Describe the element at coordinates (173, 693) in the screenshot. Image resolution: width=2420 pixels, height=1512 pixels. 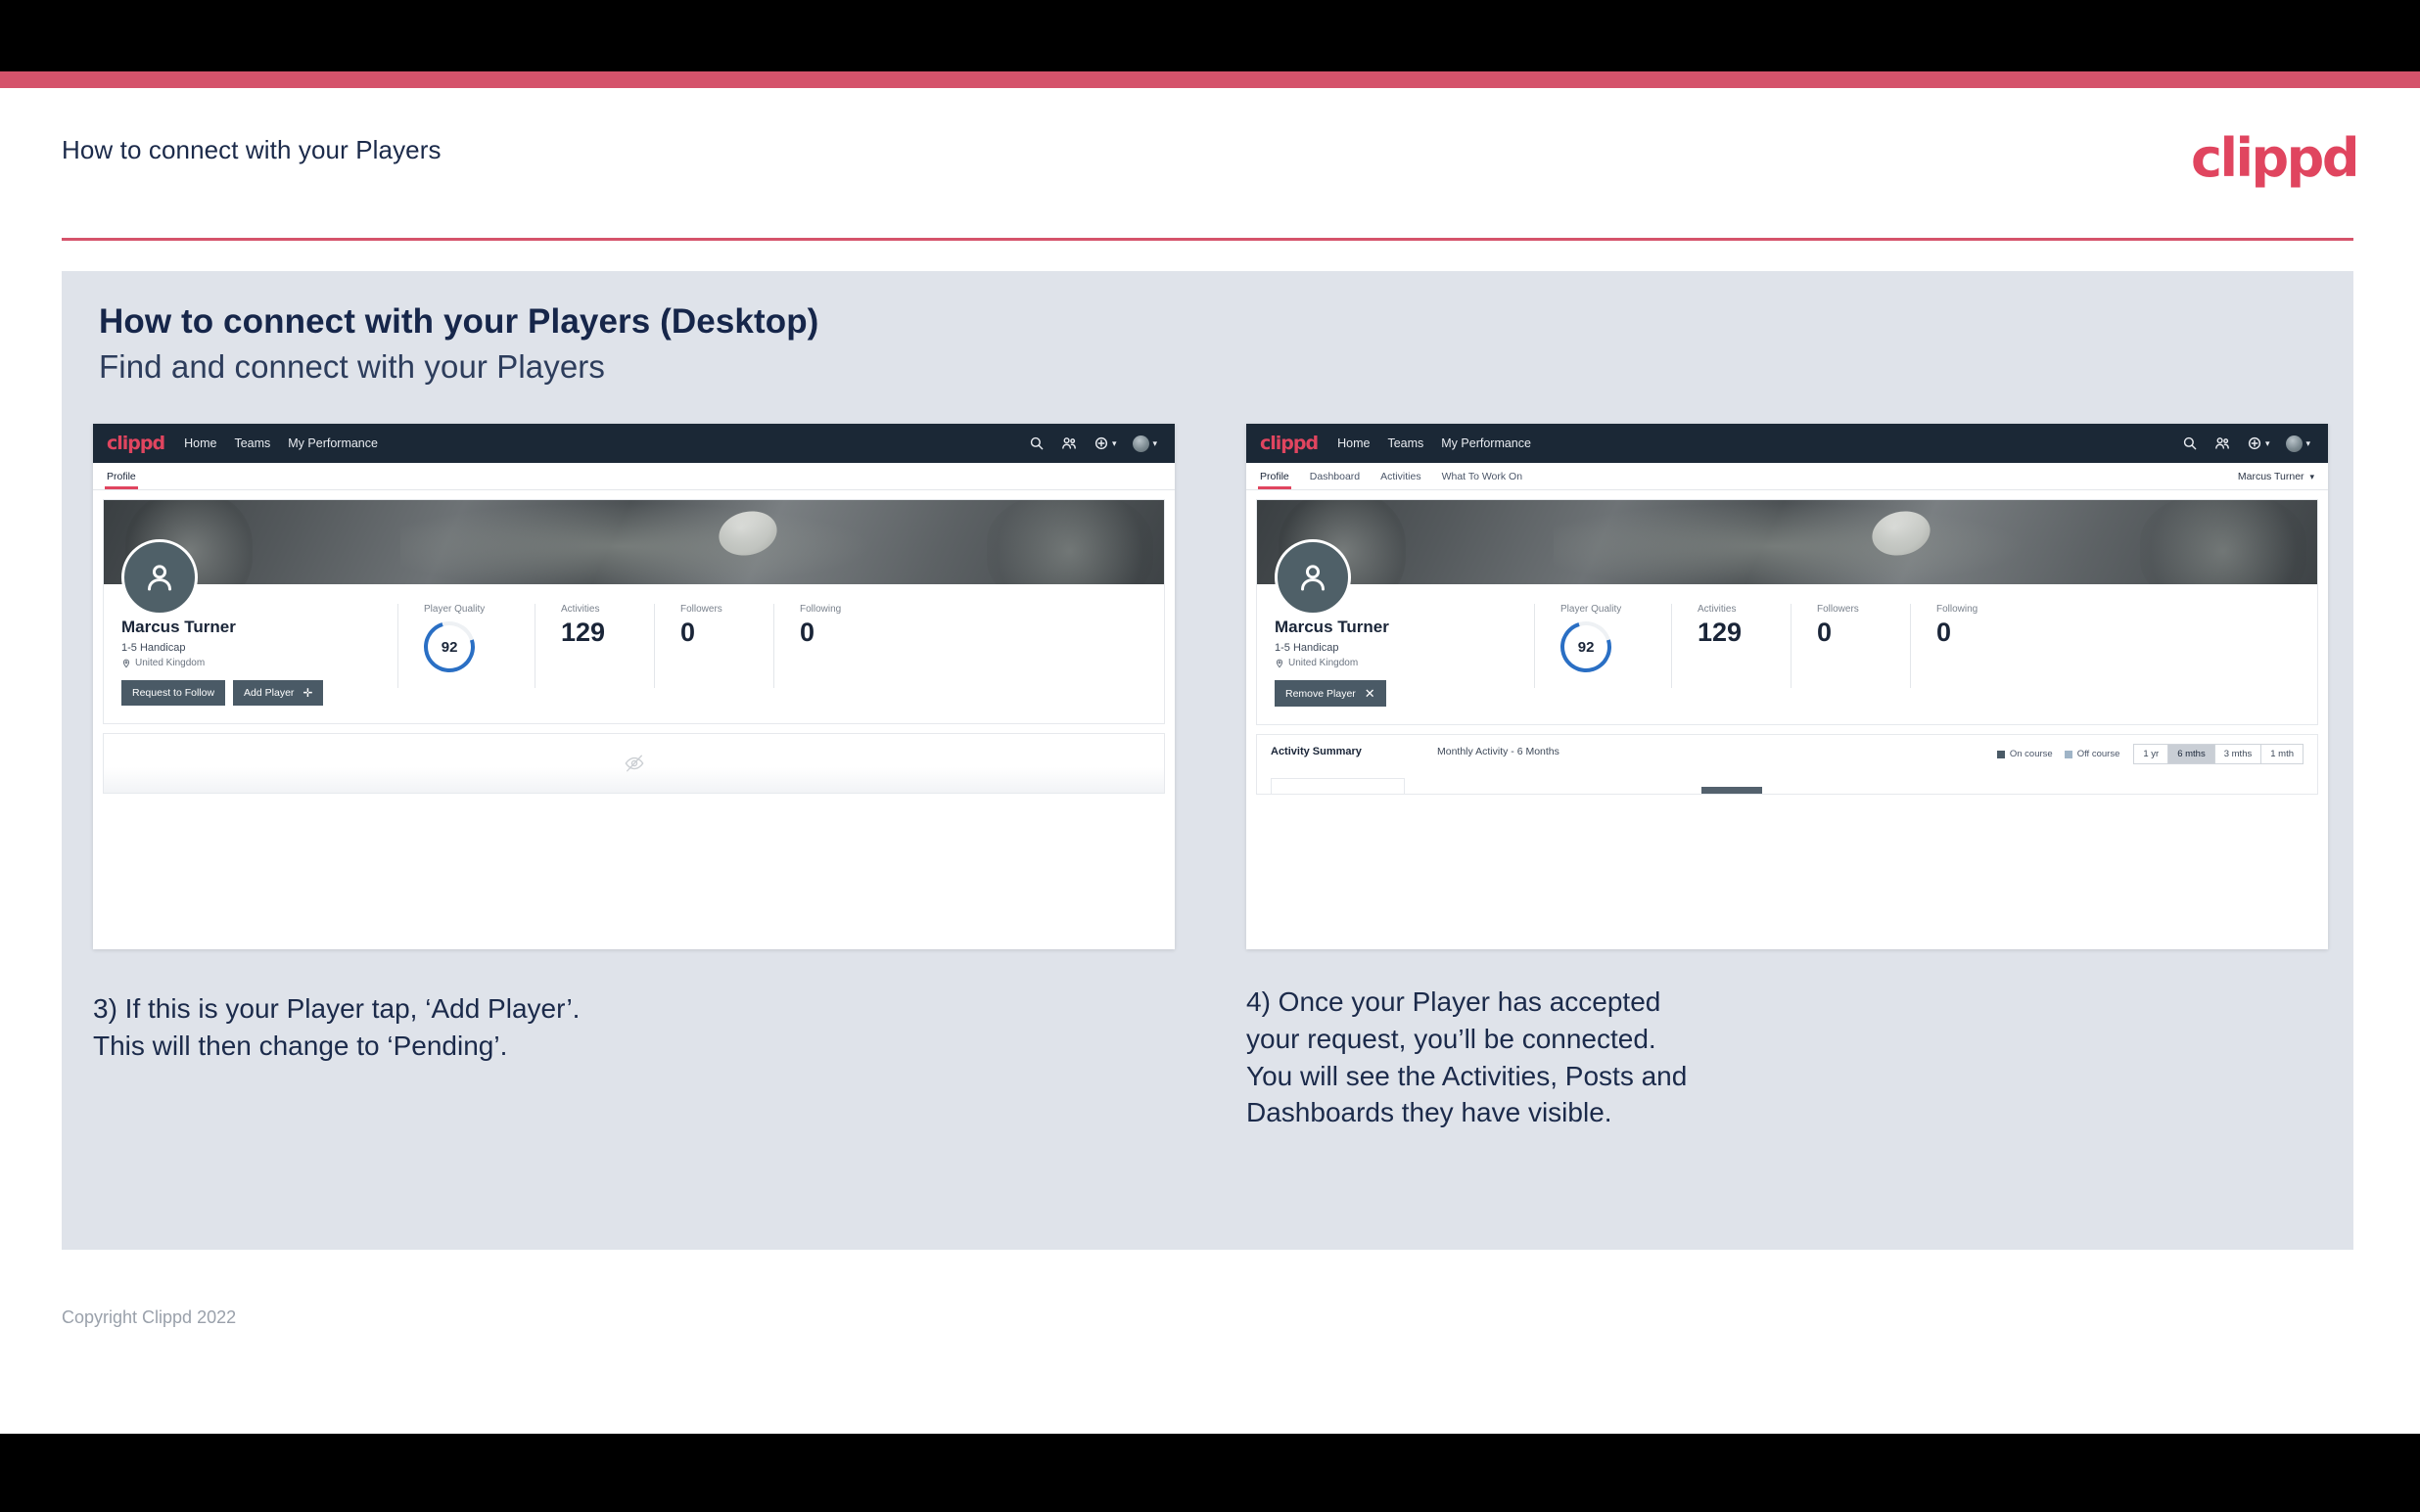
I see `request-to-follow-button: Request to Follow` at that location.